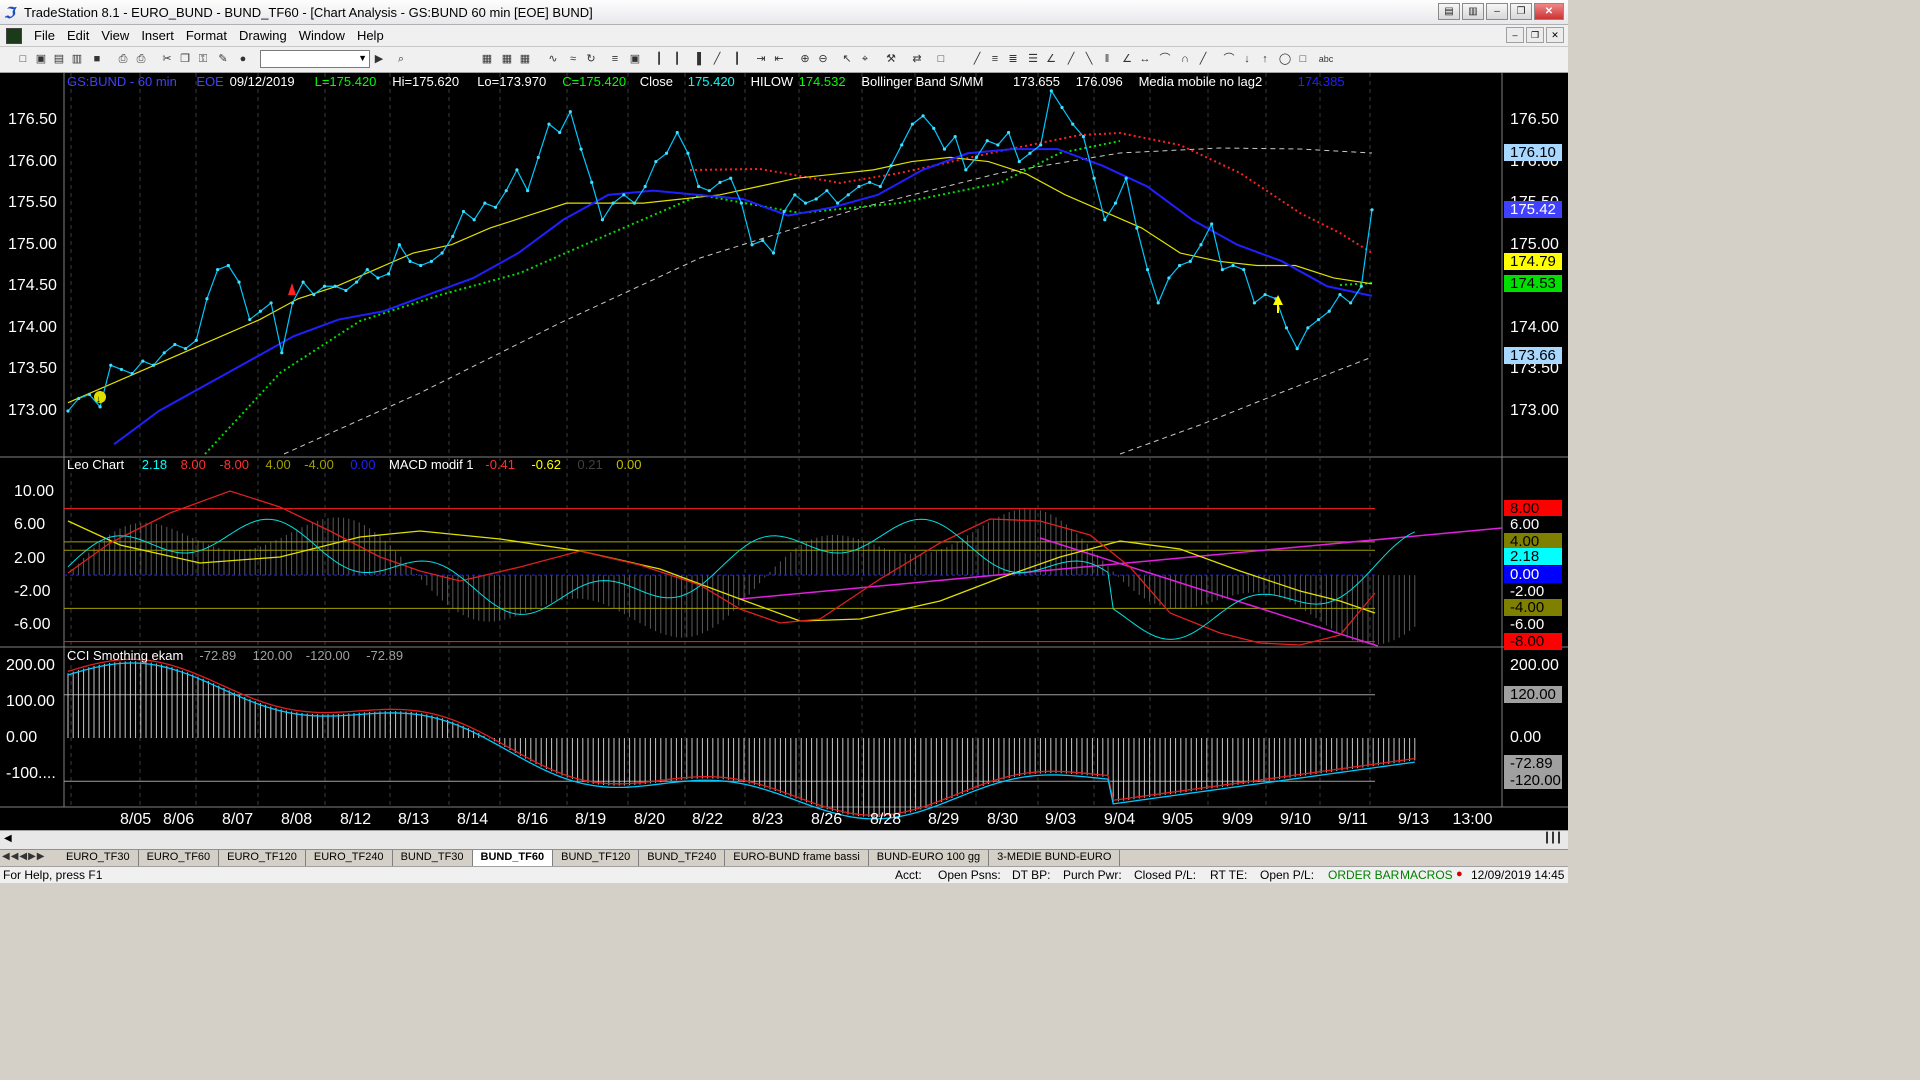 This screenshot has width=1920, height=1080. What do you see at coordinates (1089, 59) in the screenshot?
I see `speed-lines-icon: ╲` at bounding box center [1089, 59].